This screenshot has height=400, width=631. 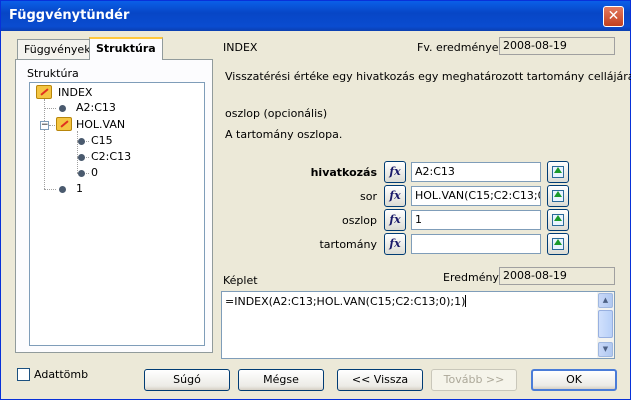 What do you see at coordinates (240, 47) in the screenshot?
I see `function-name: INDEX` at bounding box center [240, 47].